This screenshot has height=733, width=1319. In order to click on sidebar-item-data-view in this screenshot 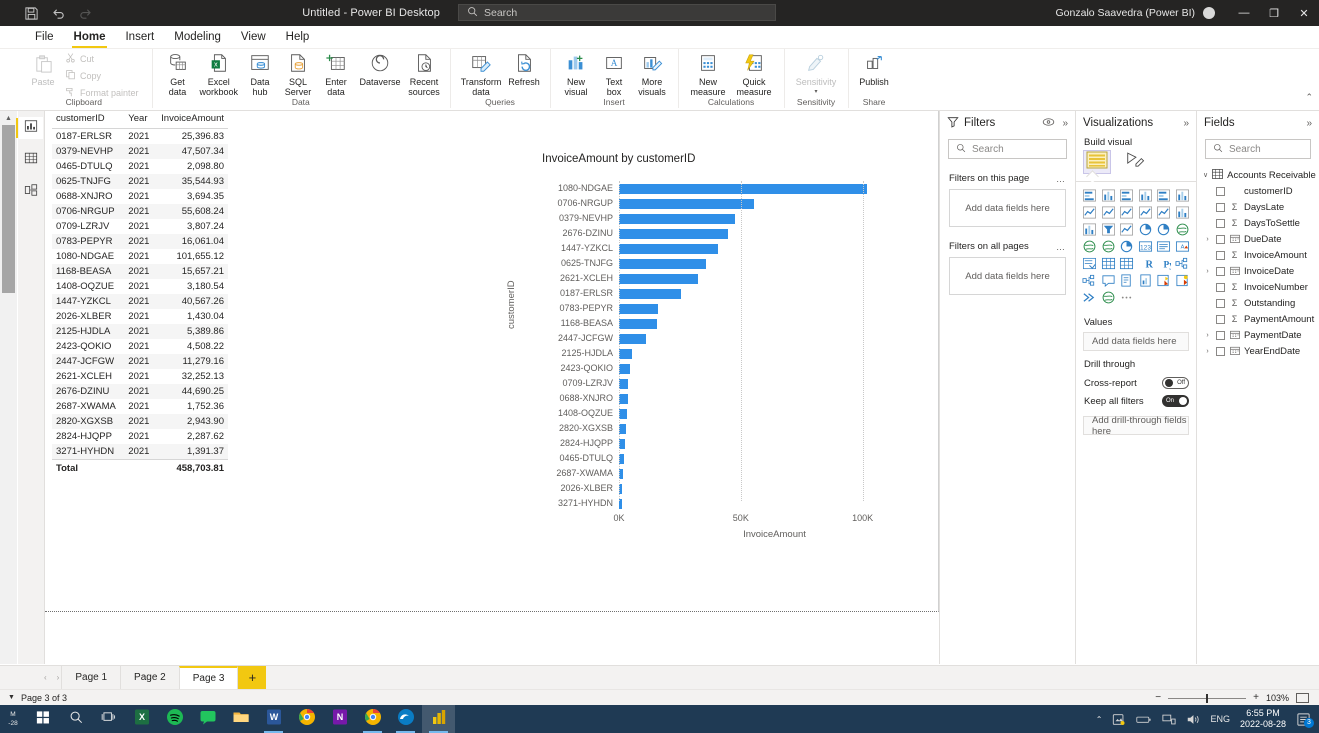, I will do `click(31, 160)`.